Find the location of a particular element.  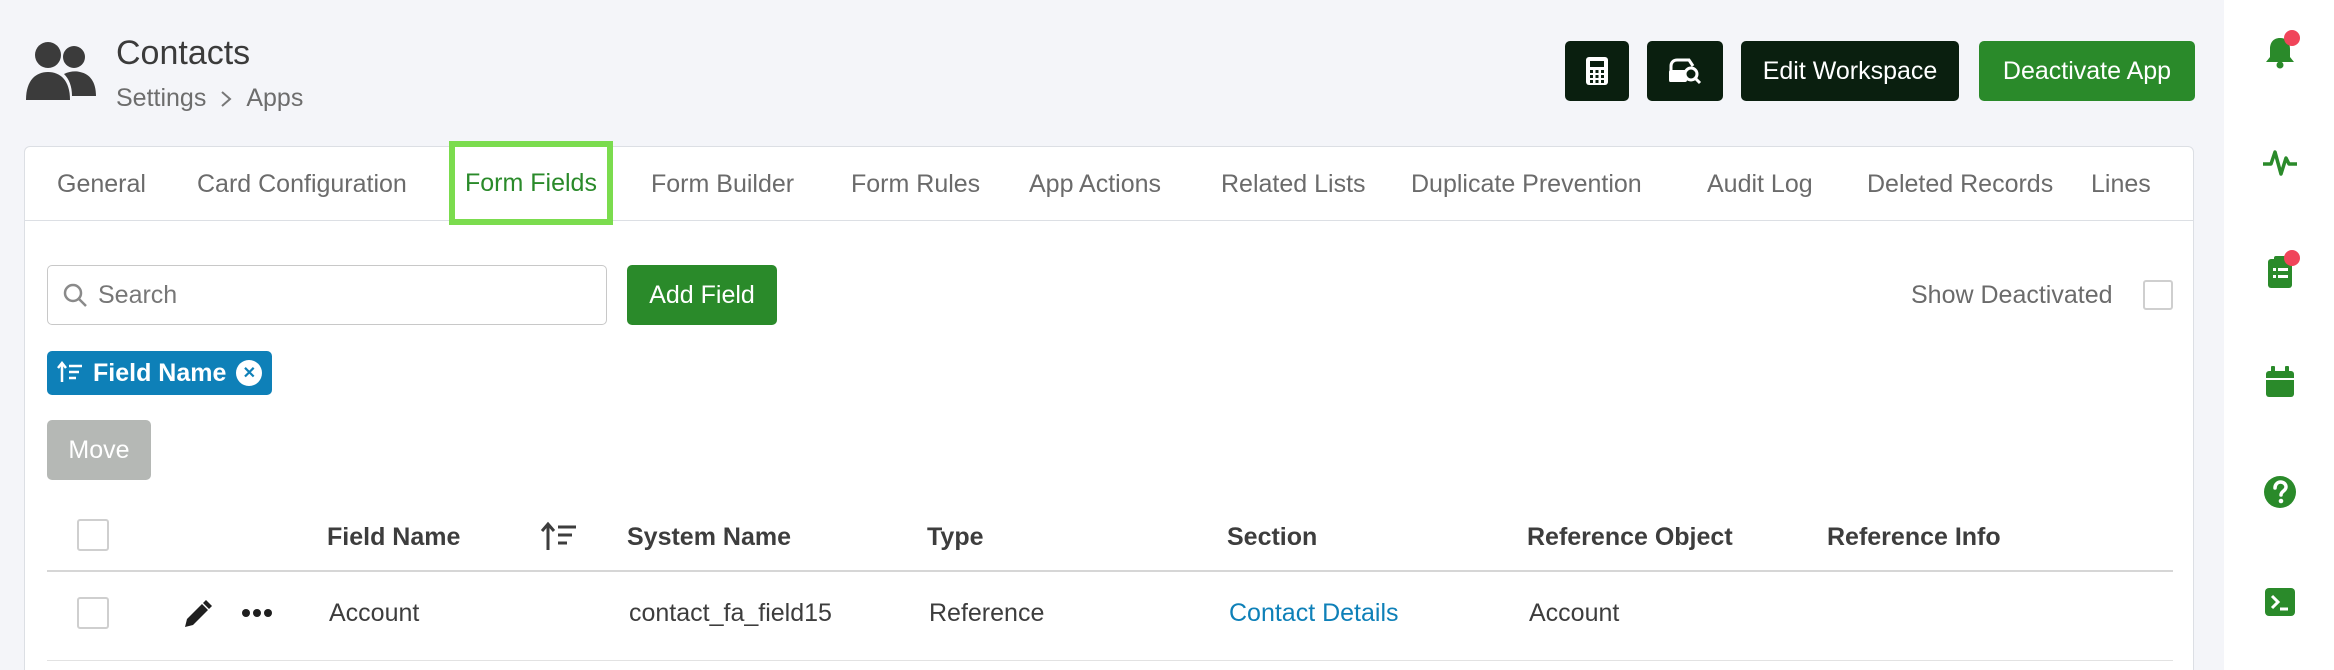

tasks-badge is located at coordinates (2292, 258).